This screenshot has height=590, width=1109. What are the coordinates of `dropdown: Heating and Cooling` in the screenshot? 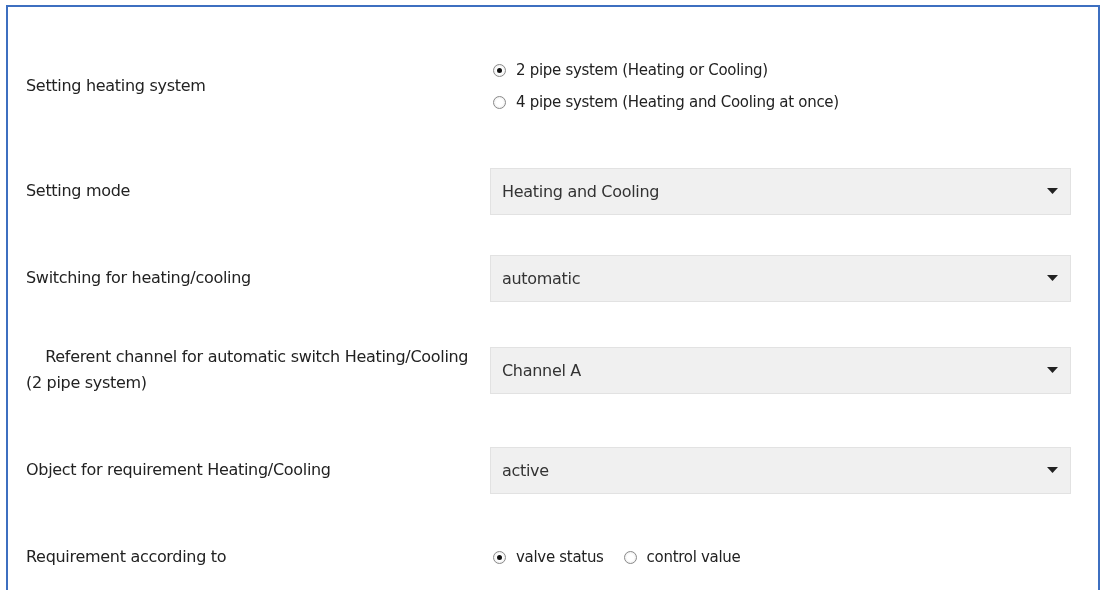 It's located at (780, 191).